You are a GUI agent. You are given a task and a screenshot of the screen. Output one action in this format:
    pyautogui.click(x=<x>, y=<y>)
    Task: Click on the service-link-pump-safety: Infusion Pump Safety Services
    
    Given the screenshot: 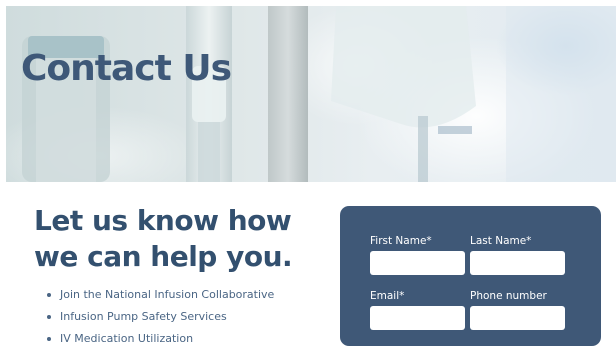 What is the action you would take?
    pyautogui.click(x=143, y=316)
    